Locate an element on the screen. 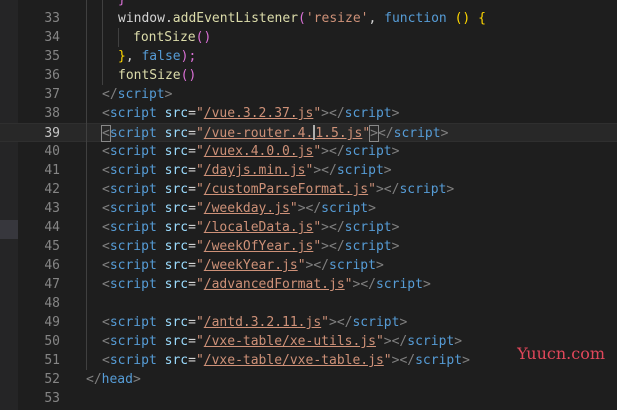 Image resolution: width=617 pixels, height=410 pixels. line-number: 34 is located at coordinates (52, 37).